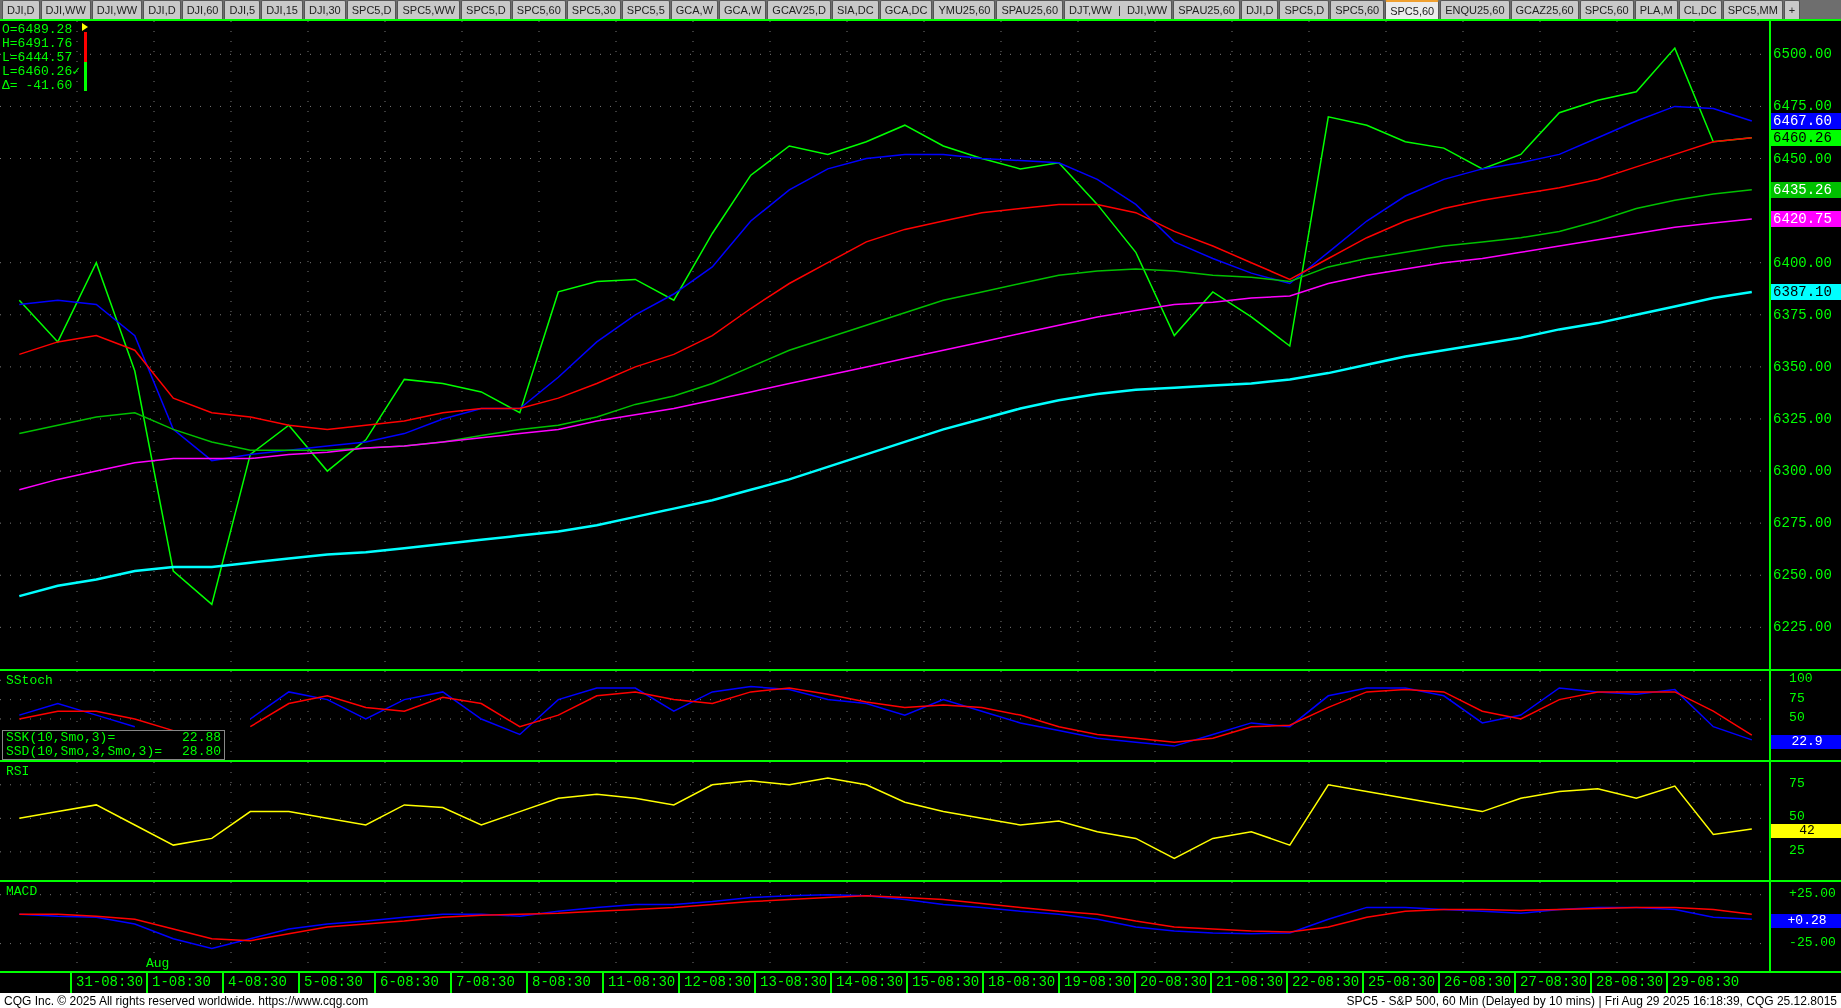 The width and height of the screenshot is (1841, 1008). I want to click on axis-label: 6325.00, so click(1802, 418).